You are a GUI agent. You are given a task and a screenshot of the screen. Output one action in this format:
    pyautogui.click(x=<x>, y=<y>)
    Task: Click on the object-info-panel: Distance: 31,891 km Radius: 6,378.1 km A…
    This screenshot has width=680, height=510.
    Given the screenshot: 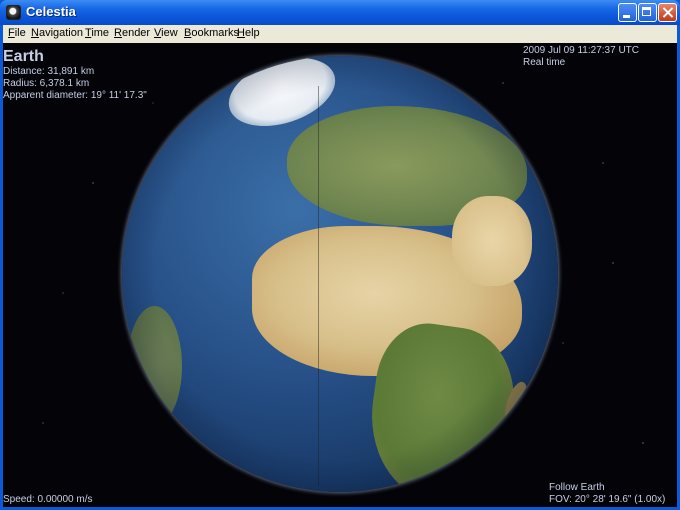 What is the action you would take?
    pyautogui.click(x=75, y=84)
    